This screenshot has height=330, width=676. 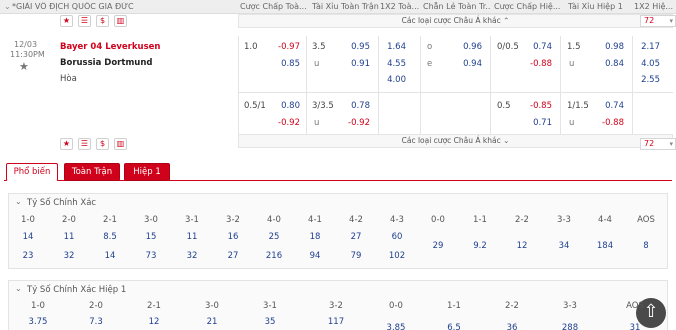 I want to click on odd-alt-h1-hdp-away: 0.71, so click(x=537, y=123).